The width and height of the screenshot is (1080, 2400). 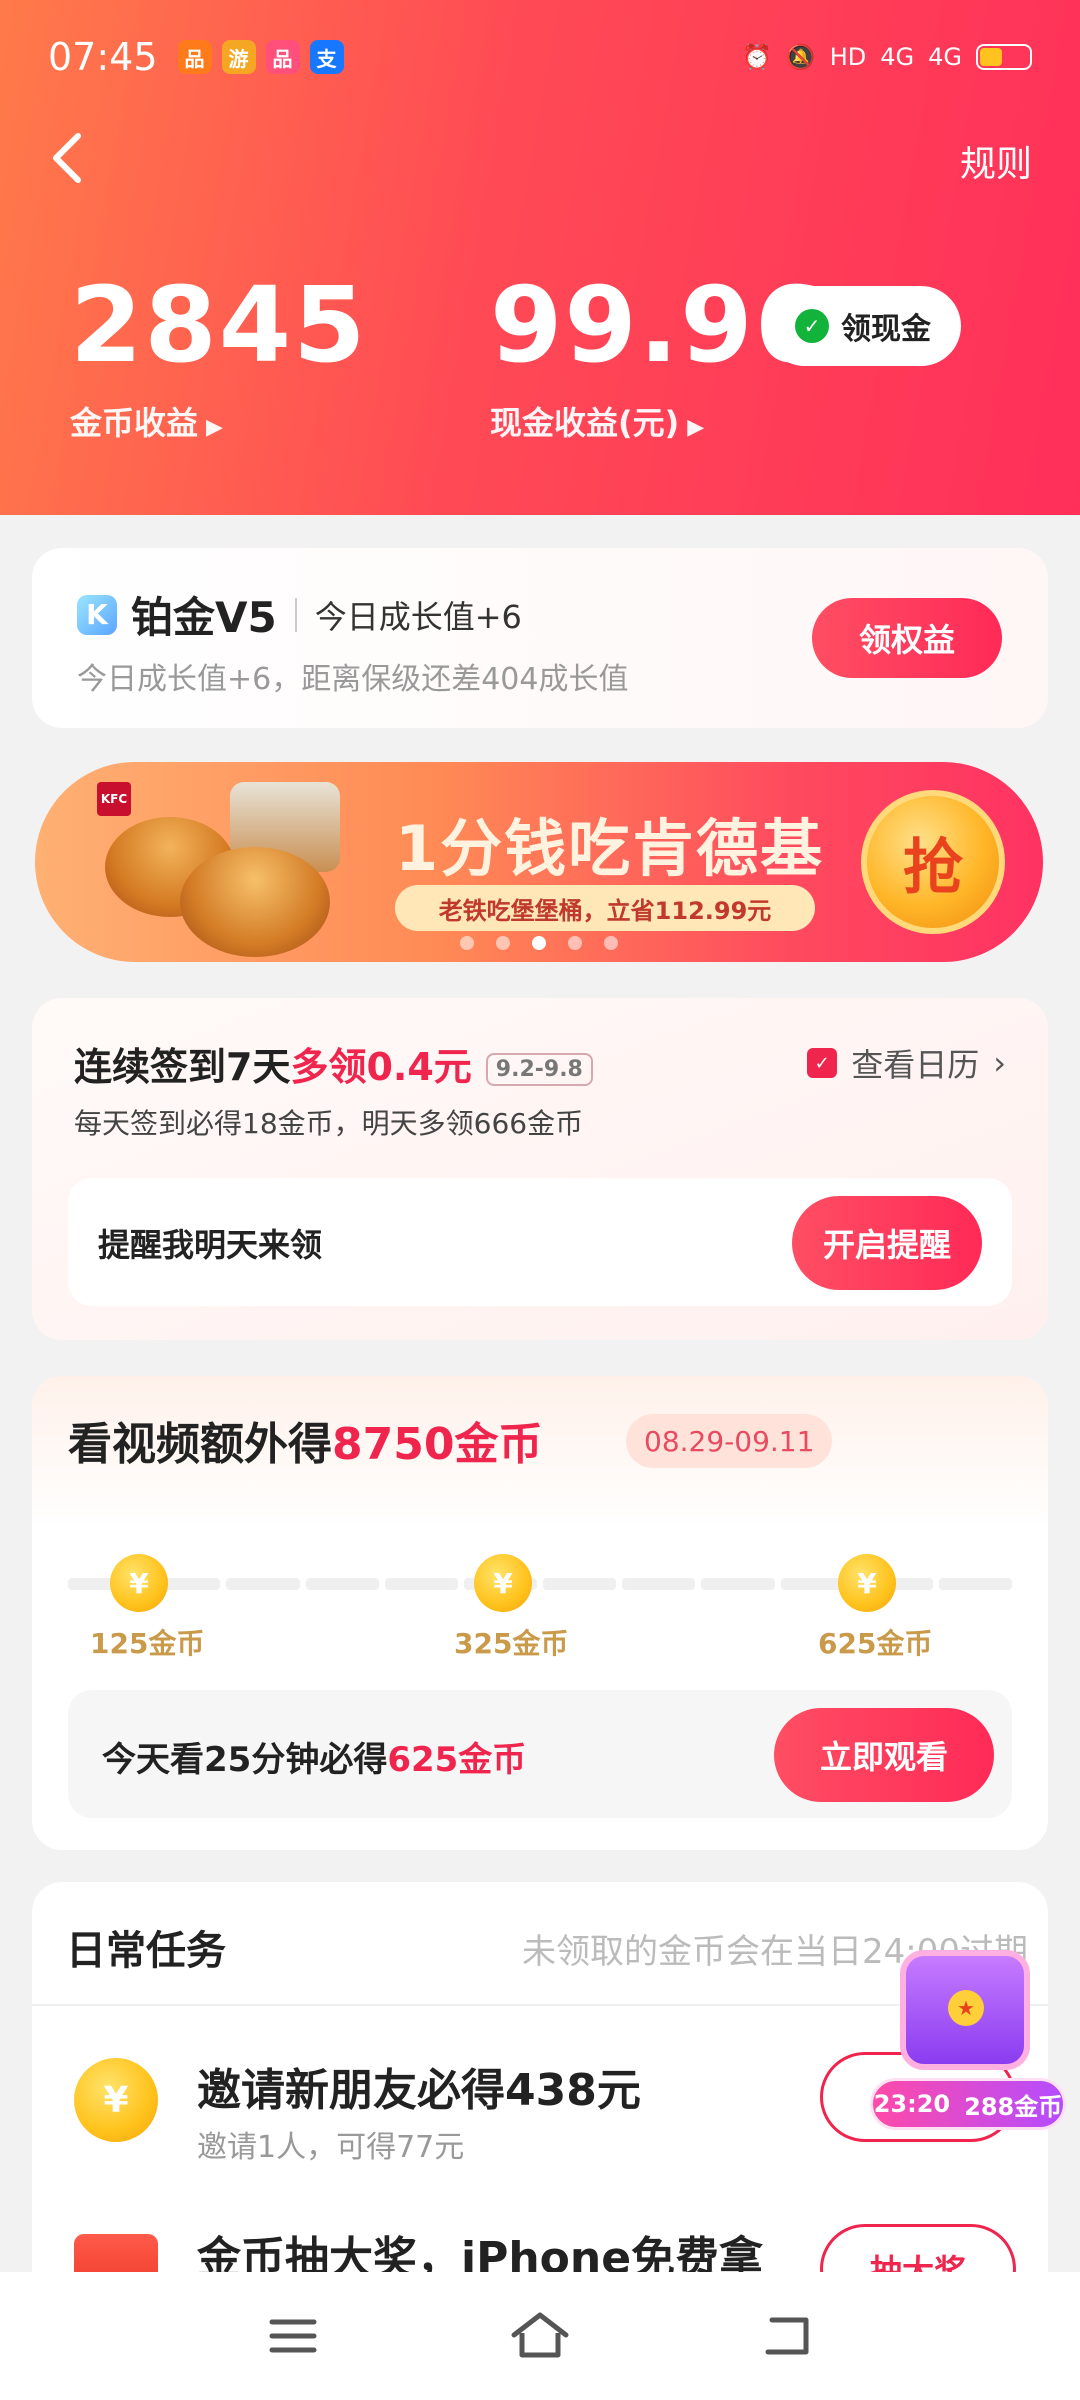 What do you see at coordinates (419, 2090) in the screenshot?
I see `task-title: 邀请新朋友必得438元` at bounding box center [419, 2090].